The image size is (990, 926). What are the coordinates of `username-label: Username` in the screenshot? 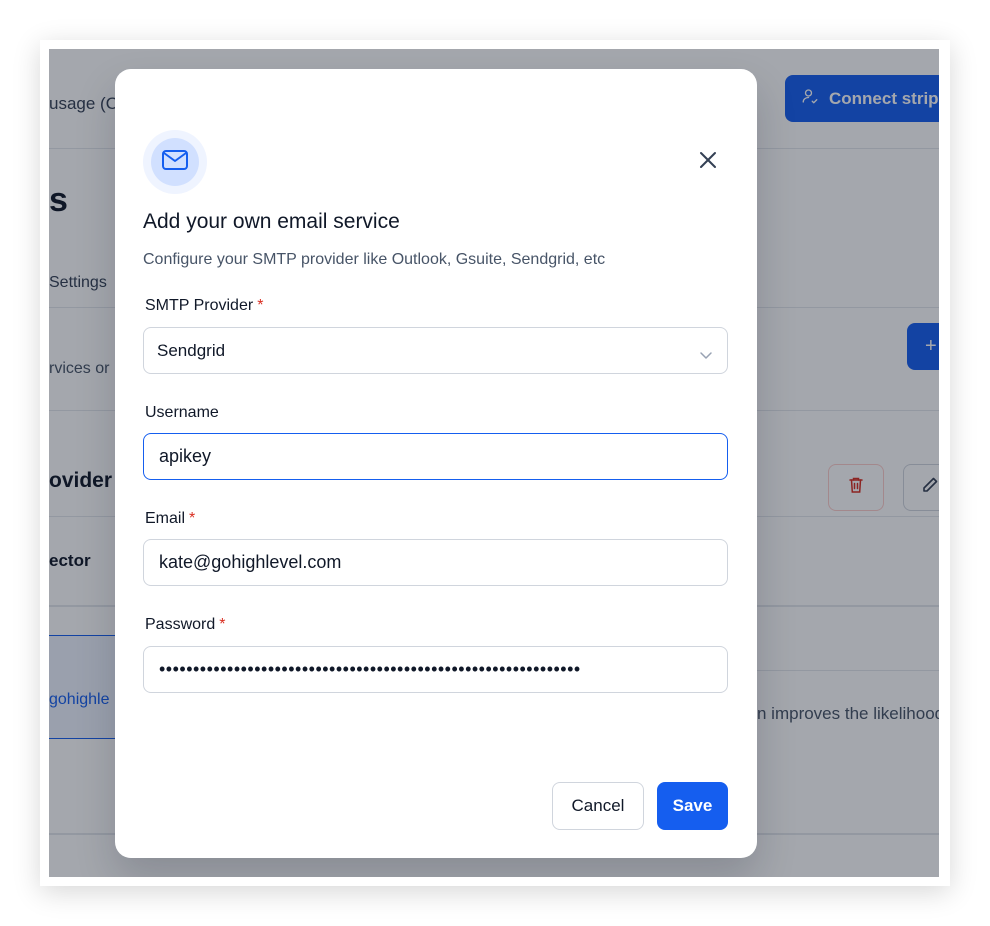 It's located at (182, 412).